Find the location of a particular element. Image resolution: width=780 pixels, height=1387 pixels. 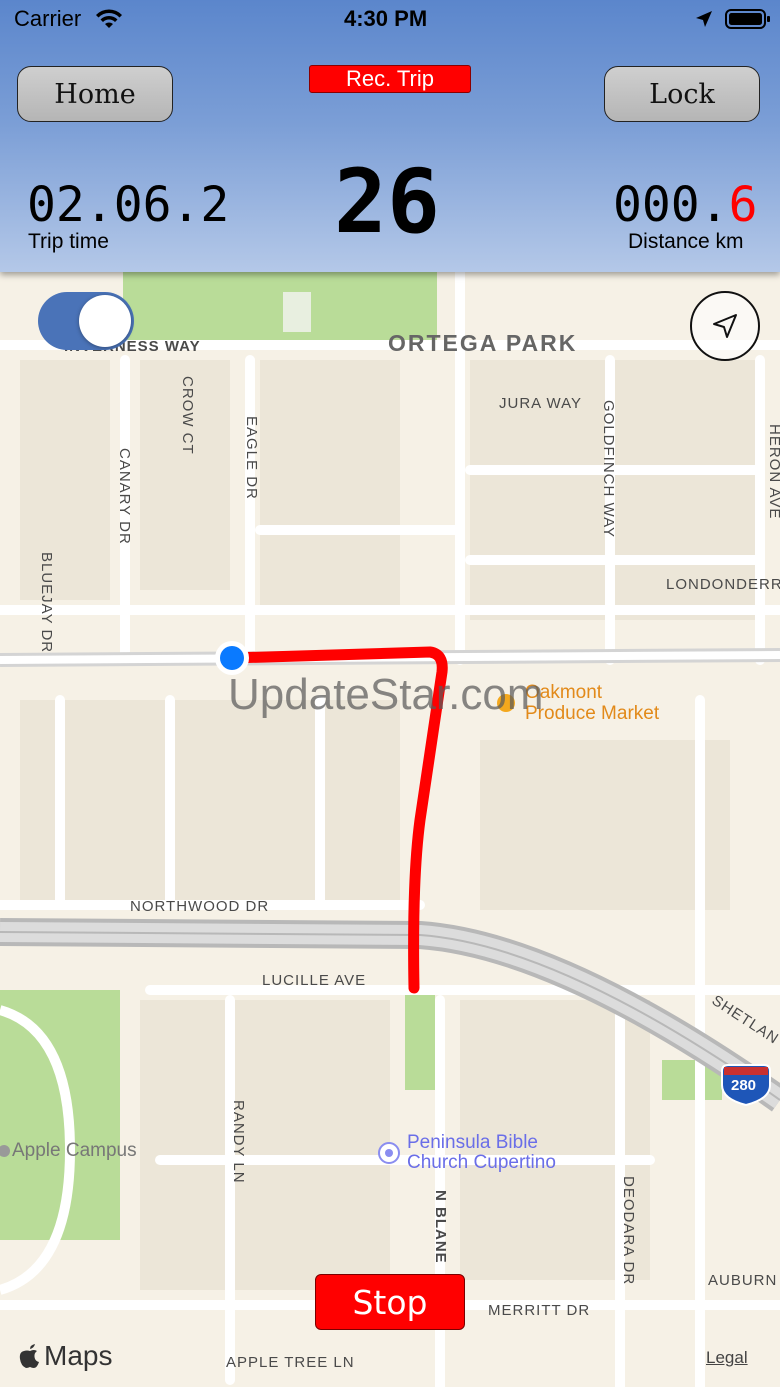

street-label-northwood: NORTHWOOD DR is located at coordinates (200, 906).